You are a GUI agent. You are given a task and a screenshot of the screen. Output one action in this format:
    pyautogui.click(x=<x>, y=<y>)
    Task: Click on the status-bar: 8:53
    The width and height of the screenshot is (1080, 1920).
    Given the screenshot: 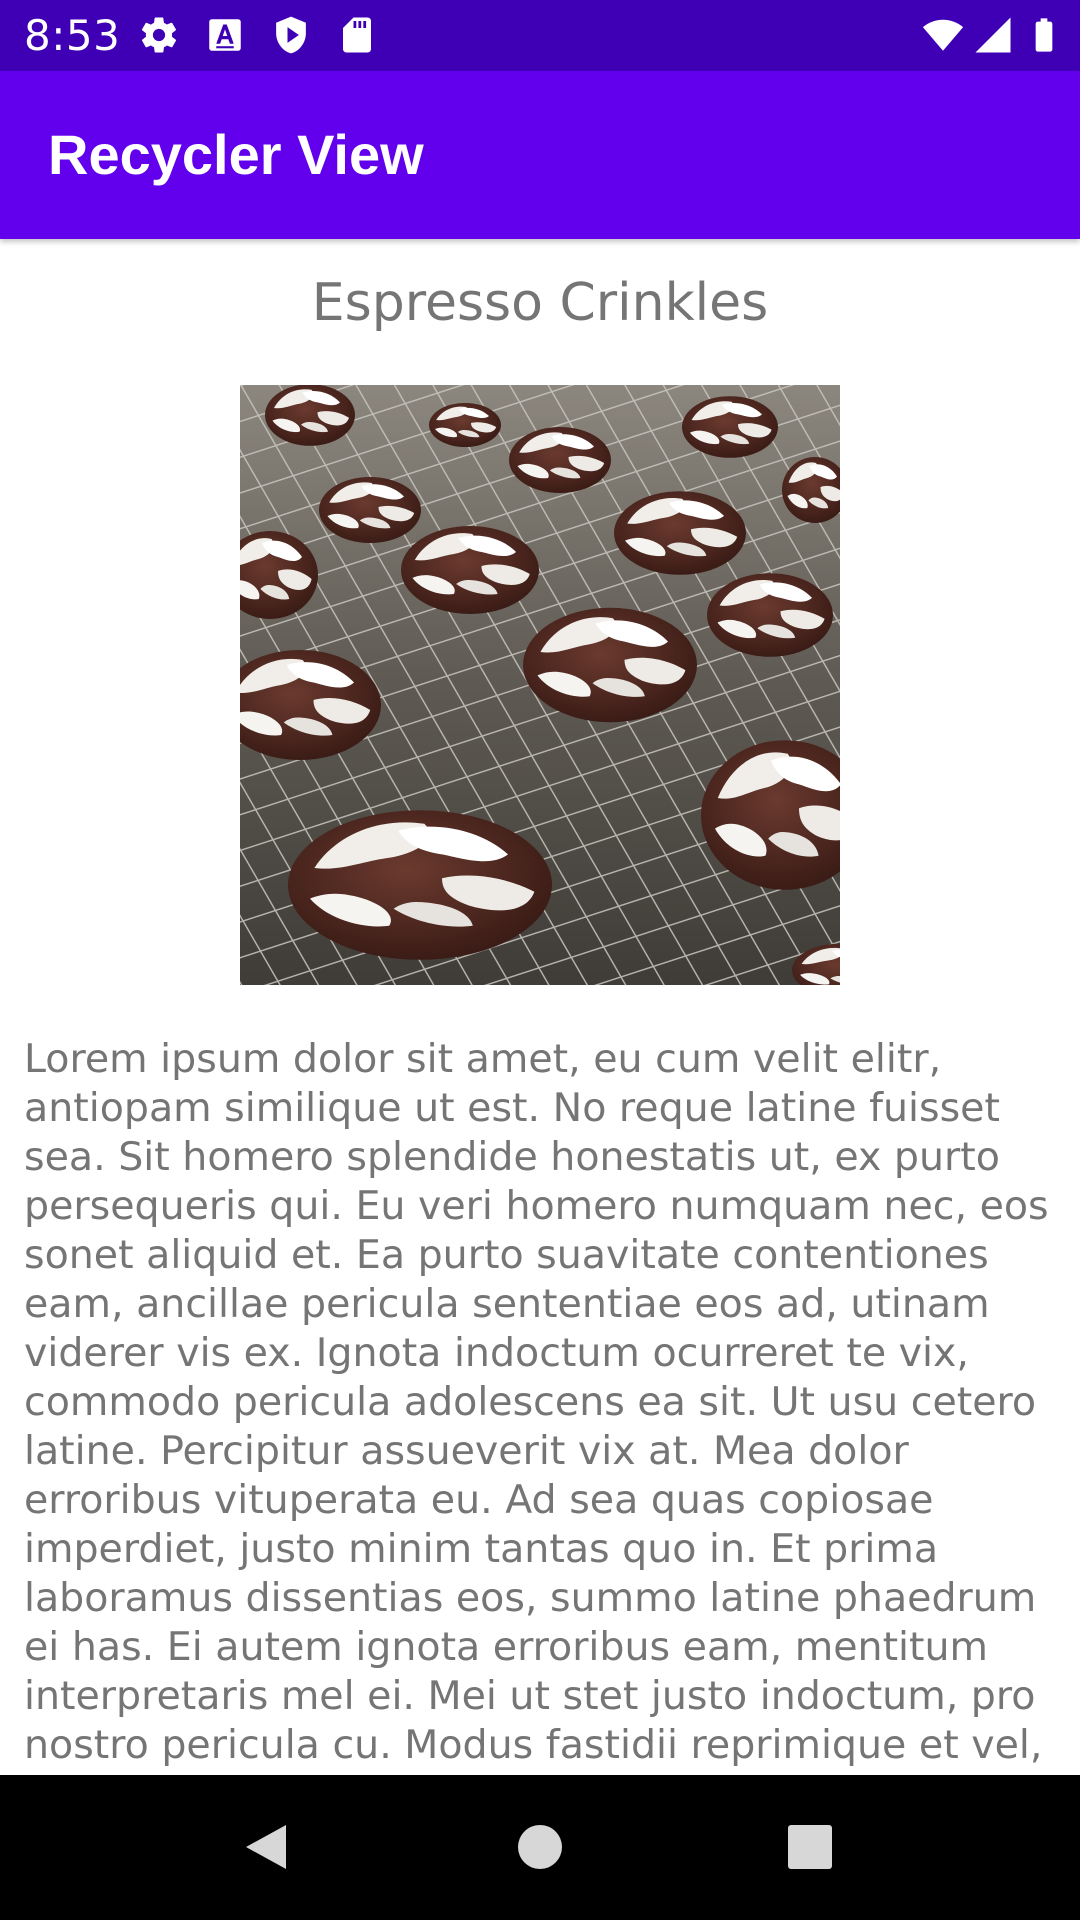 What is the action you would take?
    pyautogui.click(x=540, y=35)
    